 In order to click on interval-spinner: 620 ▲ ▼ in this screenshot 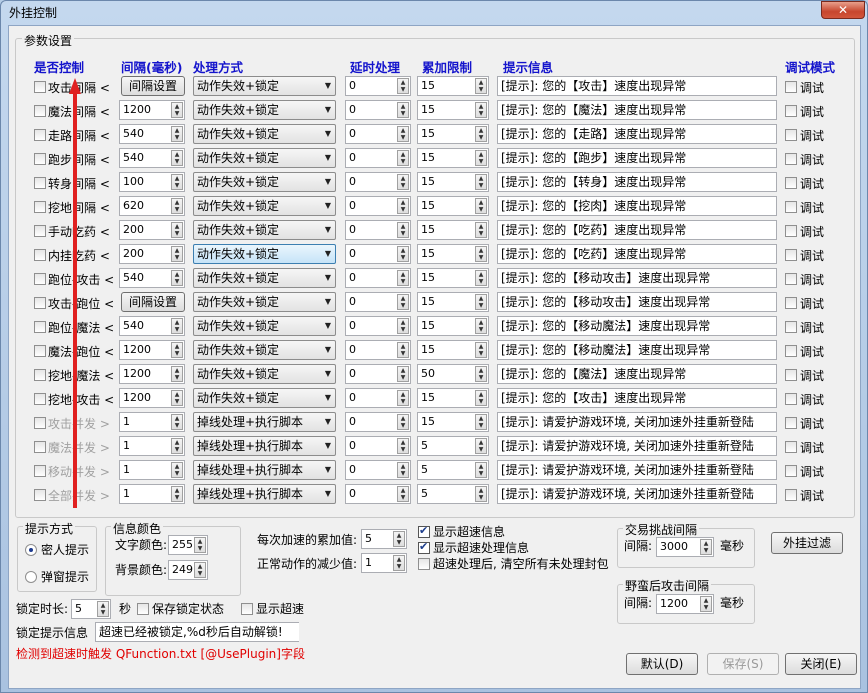, I will do `click(152, 206)`.